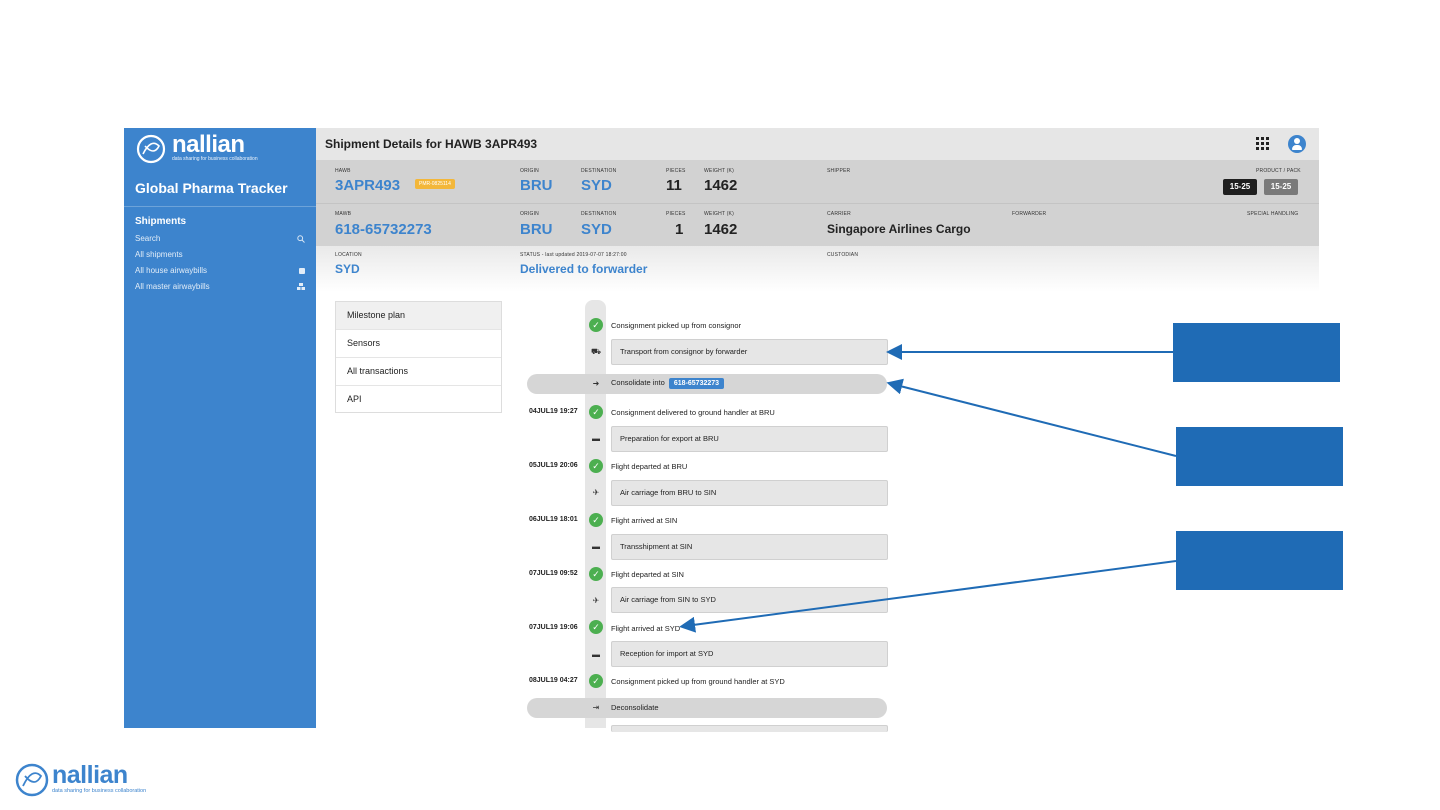 This screenshot has width=1440, height=810. I want to click on nallian-logo-icon, so click(32, 780).